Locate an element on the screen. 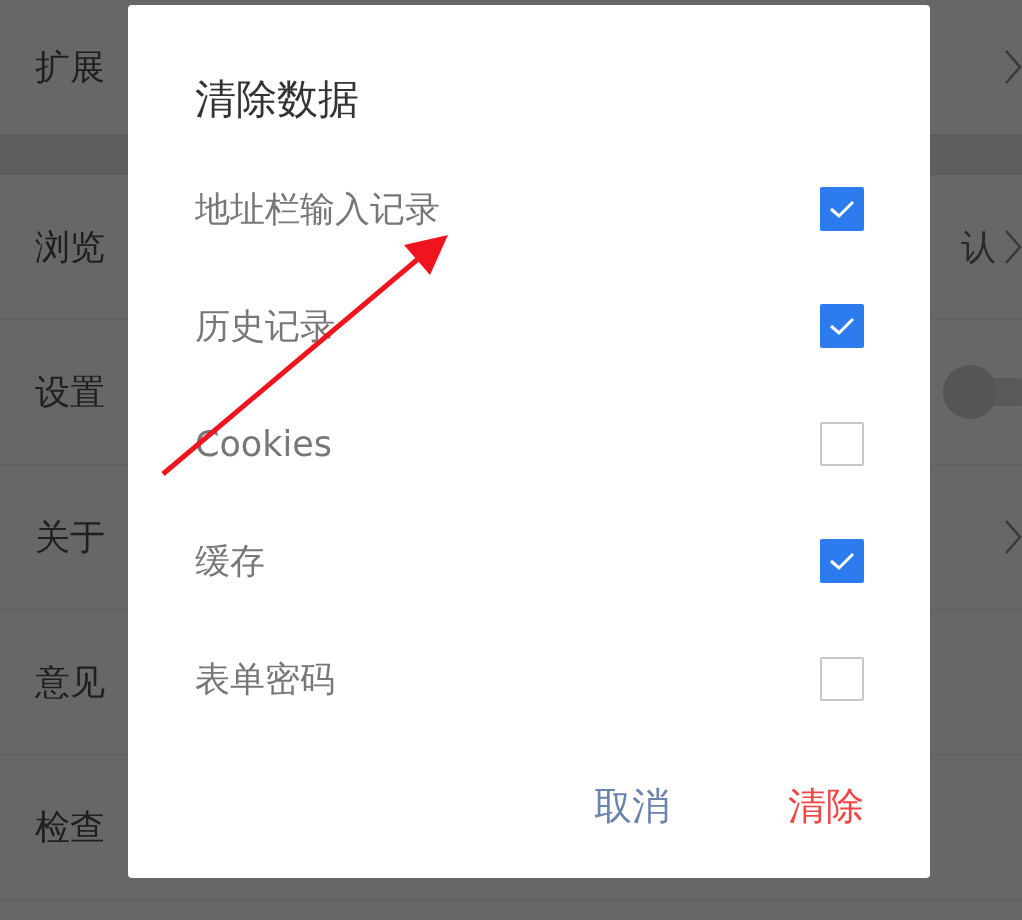 Image resolution: width=1022 pixels, height=920 pixels. settings-label: 关于 is located at coordinates (70, 537).